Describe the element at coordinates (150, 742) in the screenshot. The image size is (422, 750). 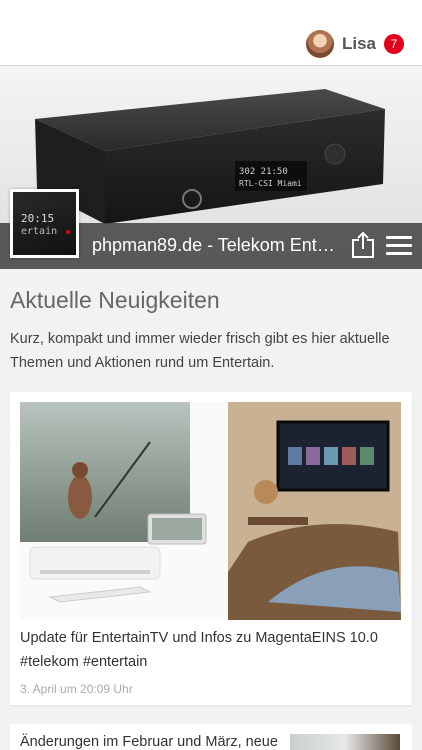
I see `post-title: Änderungen im Februar und März, neue` at that location.